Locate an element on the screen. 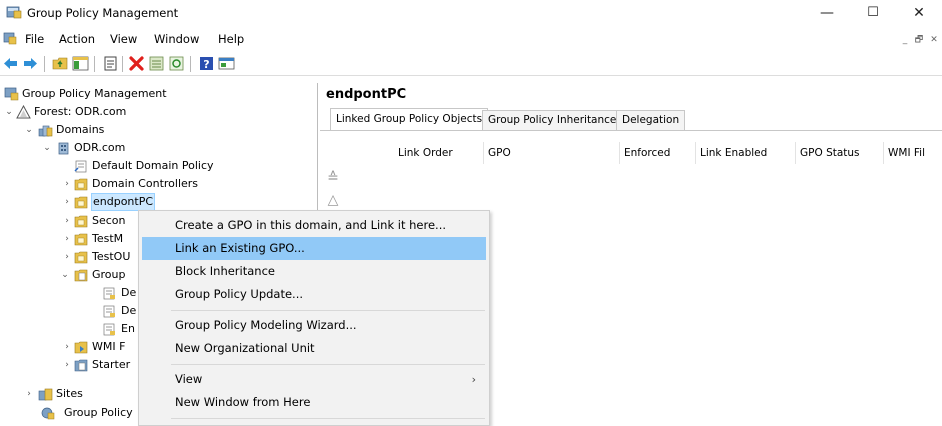  maximize-button: ☐ is located at coordinates (873, 13).